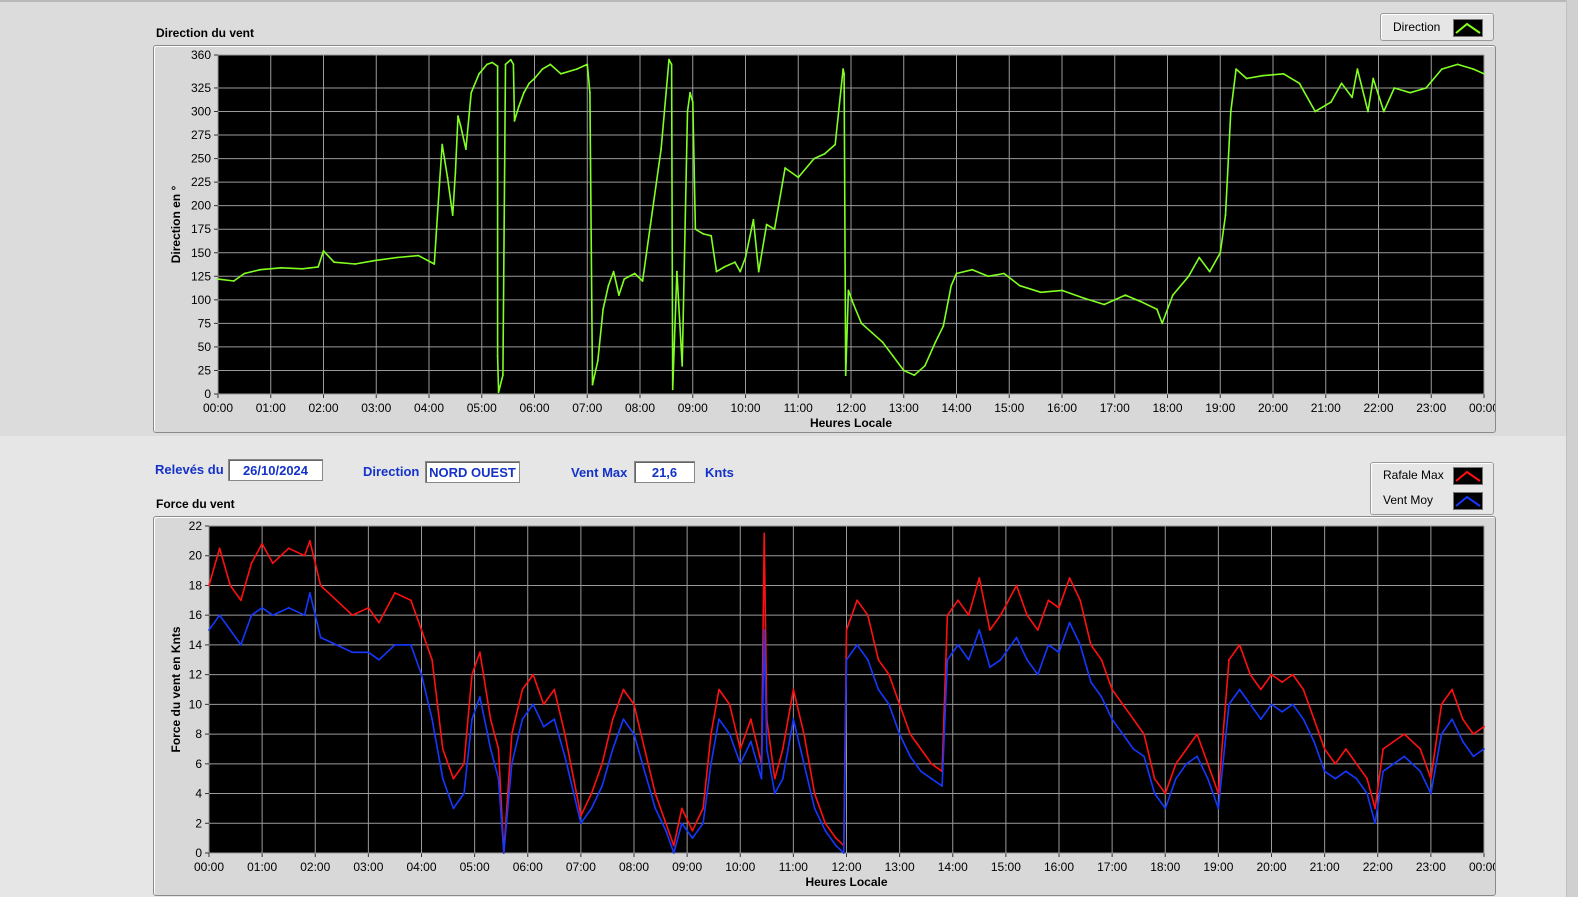  What do you see at coordinates (205, 33) in the screenshot?
I see `direction-chart-title: Direction du vent` at bounding box center [205, 33].